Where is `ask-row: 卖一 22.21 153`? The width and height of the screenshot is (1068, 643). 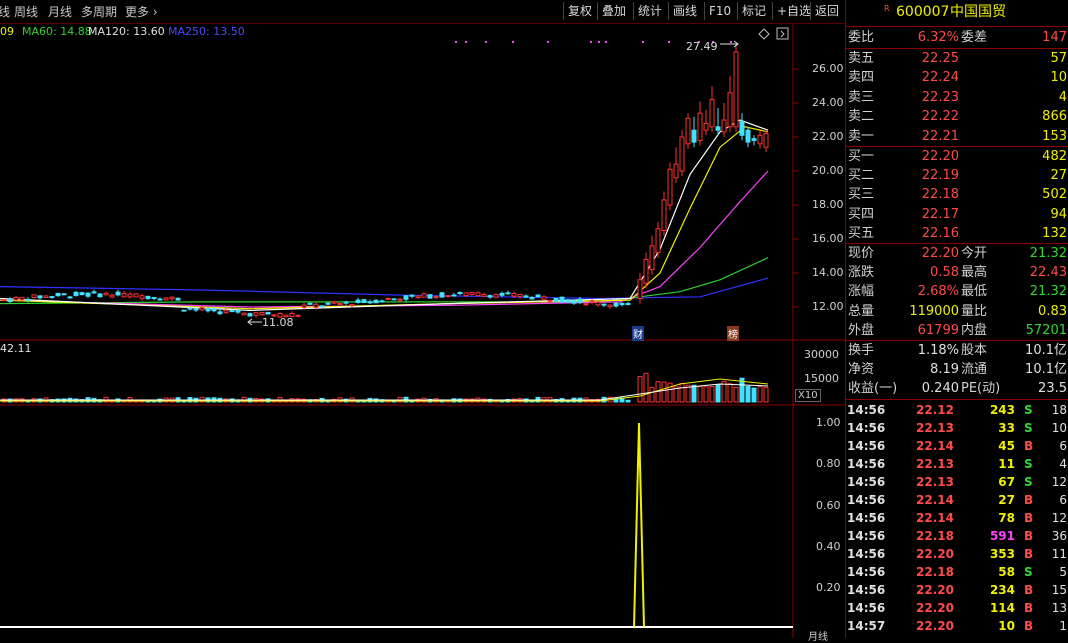
ask-row: 卖一 22.21 153 is located at coordinates (957, 136).